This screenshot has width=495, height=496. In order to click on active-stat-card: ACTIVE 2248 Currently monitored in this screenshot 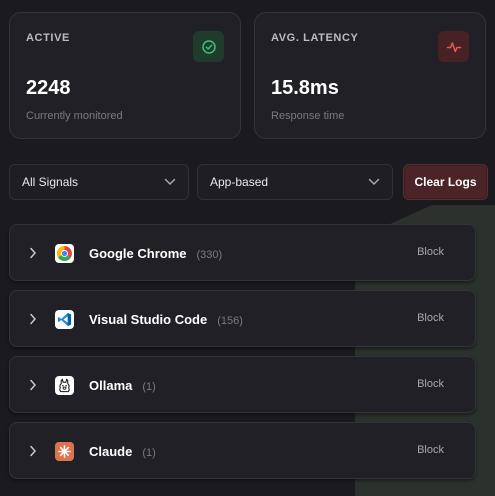, I will do `click(125, 75)`.